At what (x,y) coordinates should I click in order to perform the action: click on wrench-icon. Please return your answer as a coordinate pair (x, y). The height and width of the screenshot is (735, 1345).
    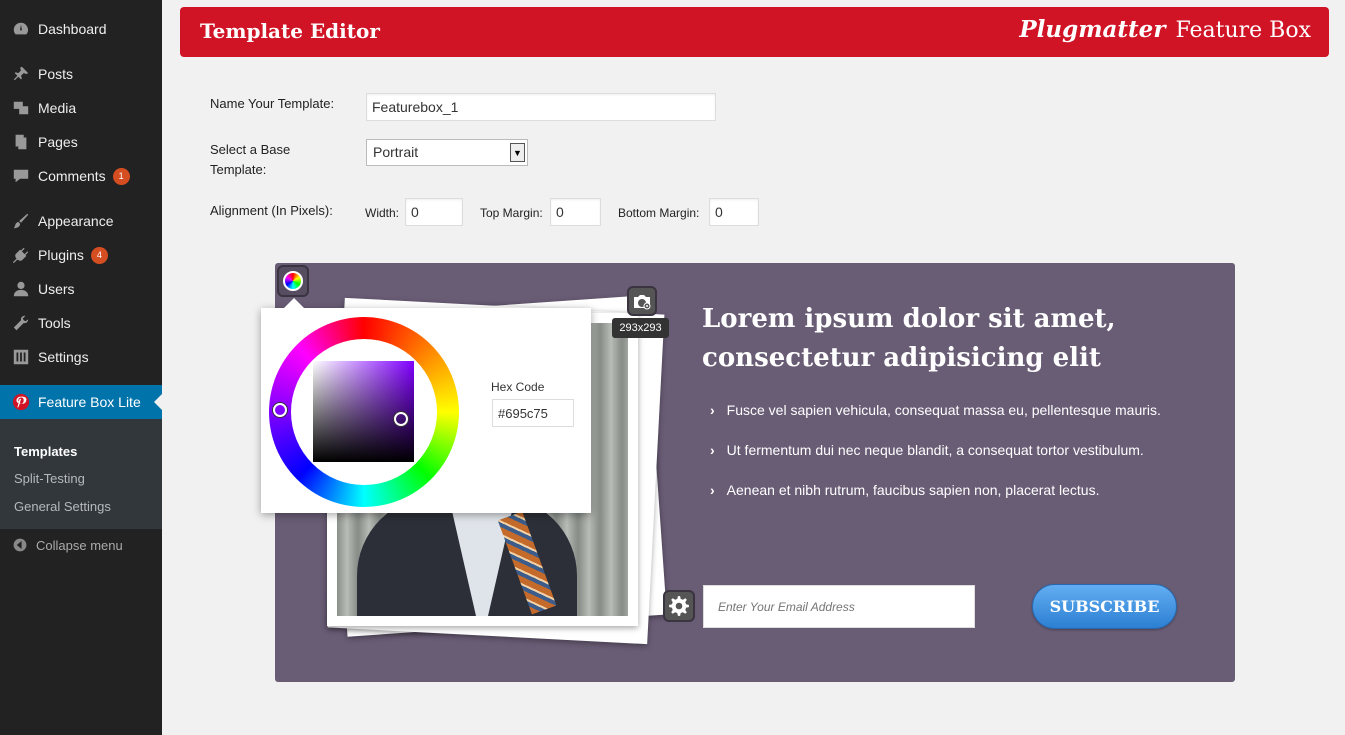
    Looking at the image, I should click on (21, 323).